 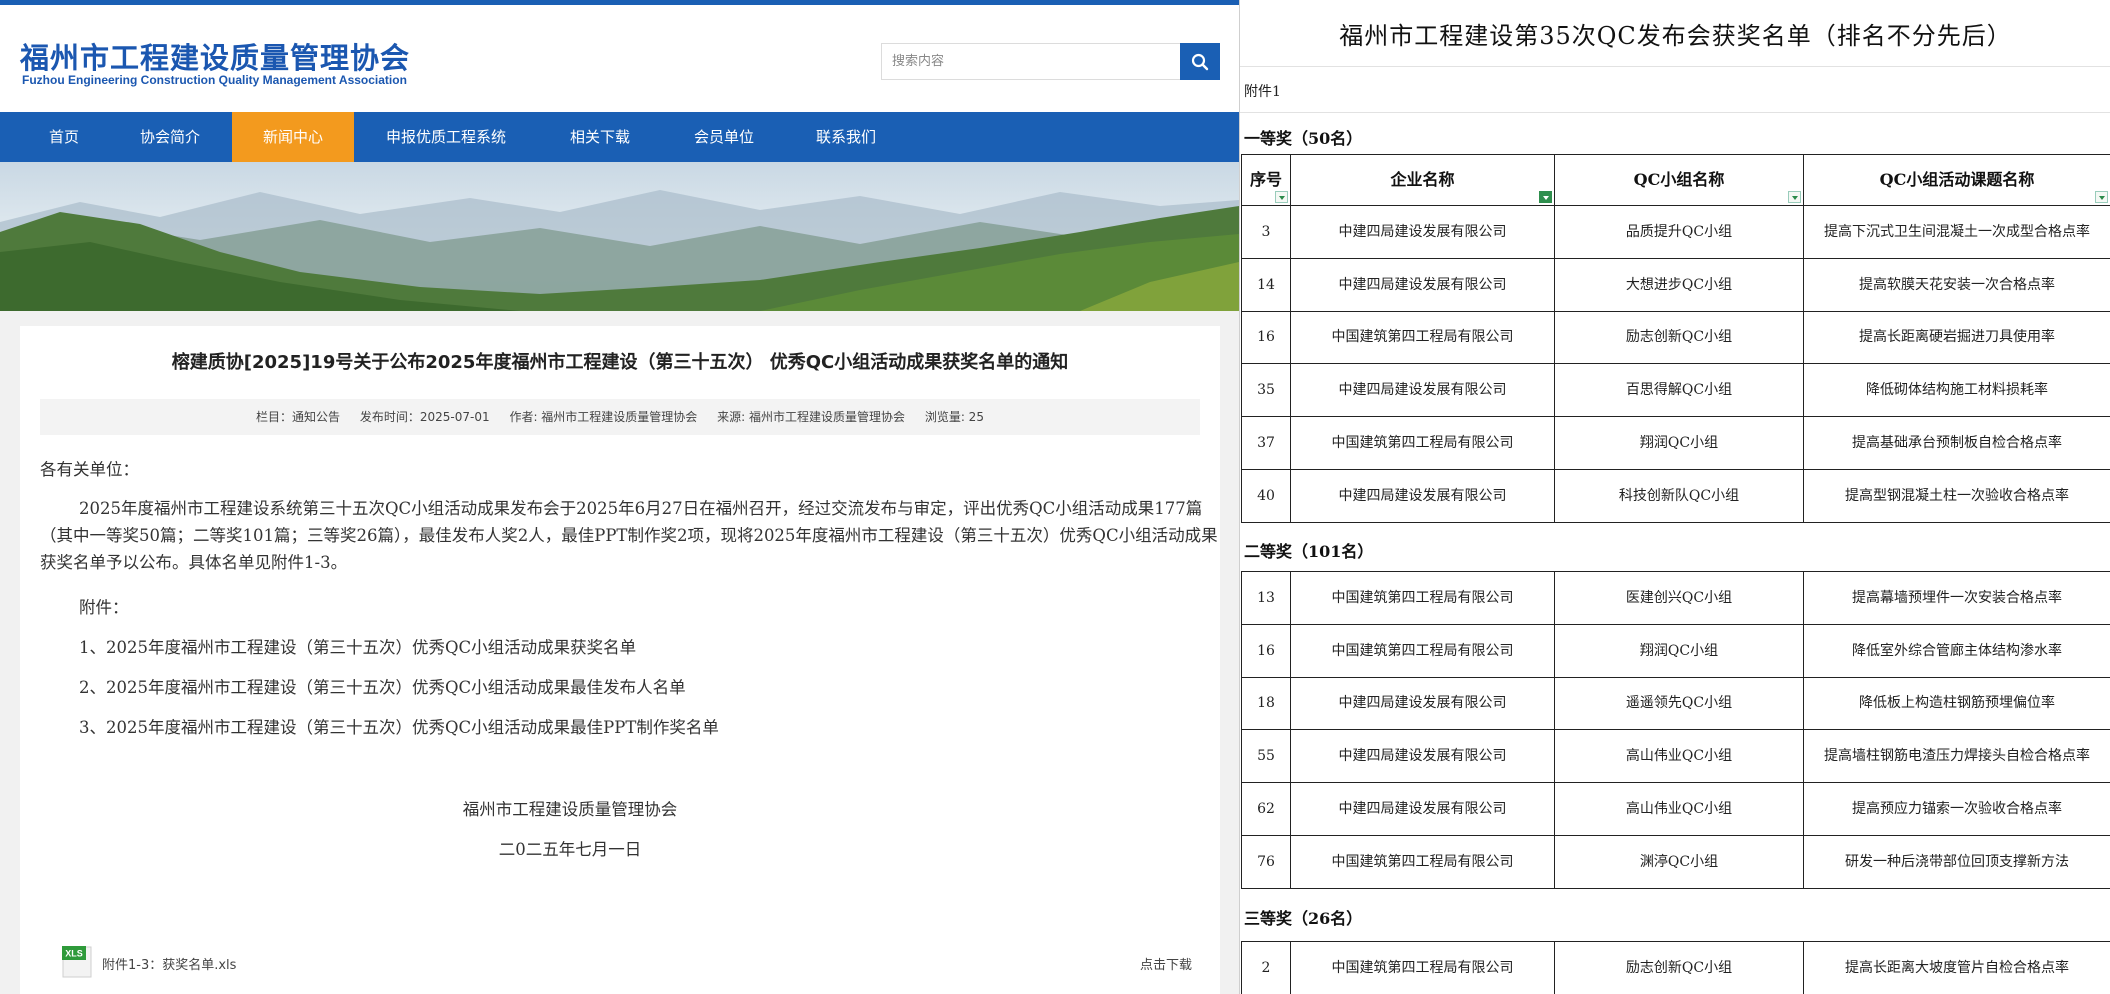 What do you see at coordinates (1956, 390) in the screenshot?
I see `cell: 降低砌体结构施工材料损耗率` at bounding box center [1956, 390].